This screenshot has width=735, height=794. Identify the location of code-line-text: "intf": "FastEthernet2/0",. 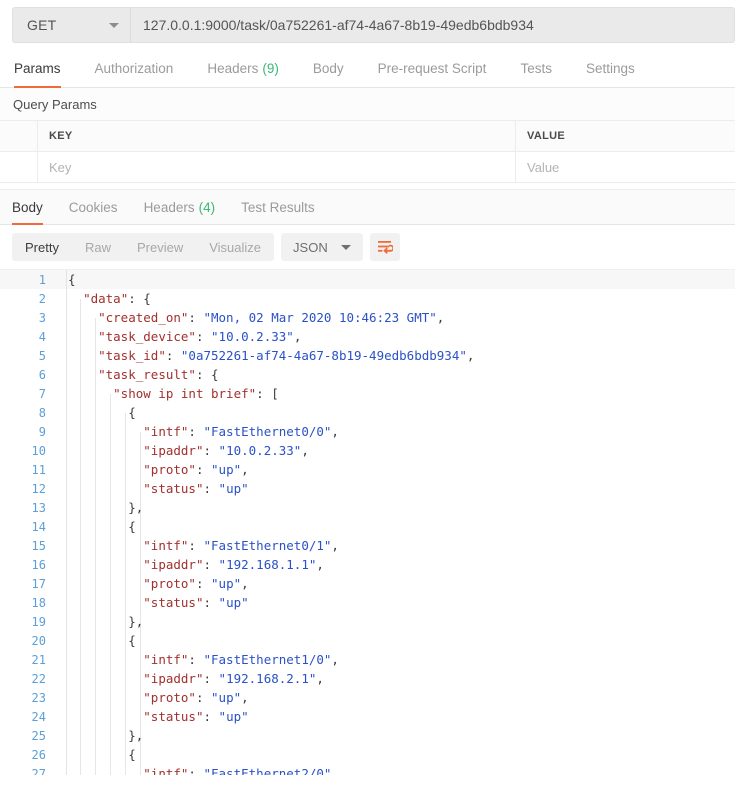
(241, 770).